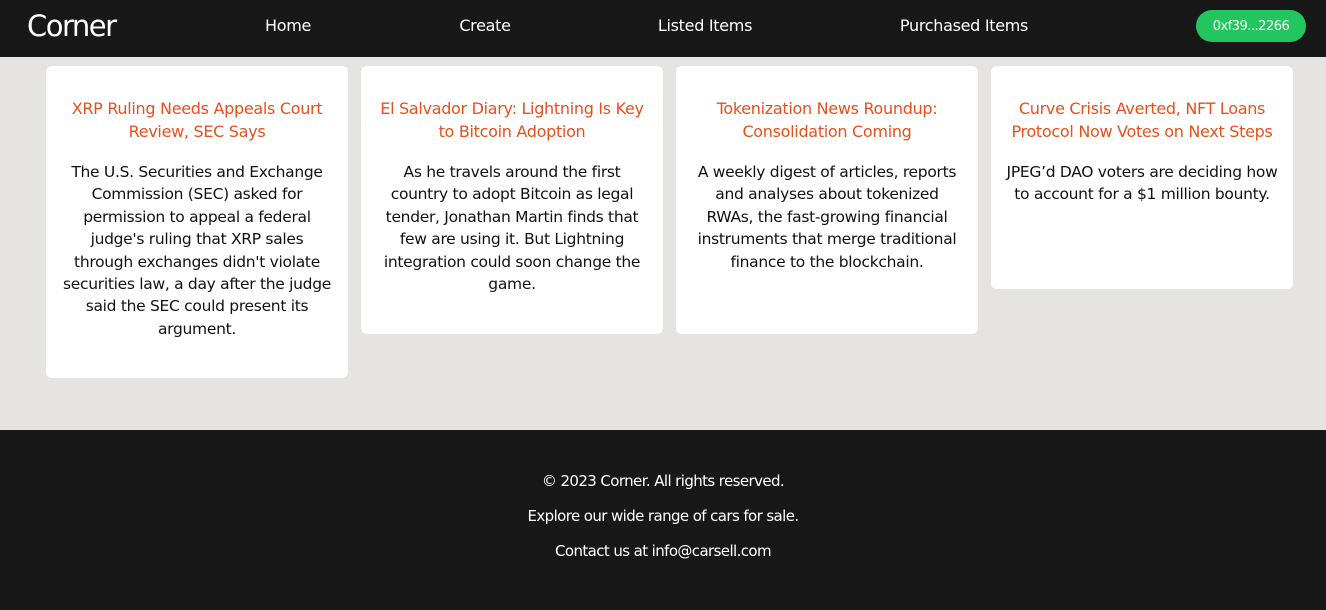 This screenshot has width=1326, height=610. I want to click on nav-link-home: Home, so click(288, 25).